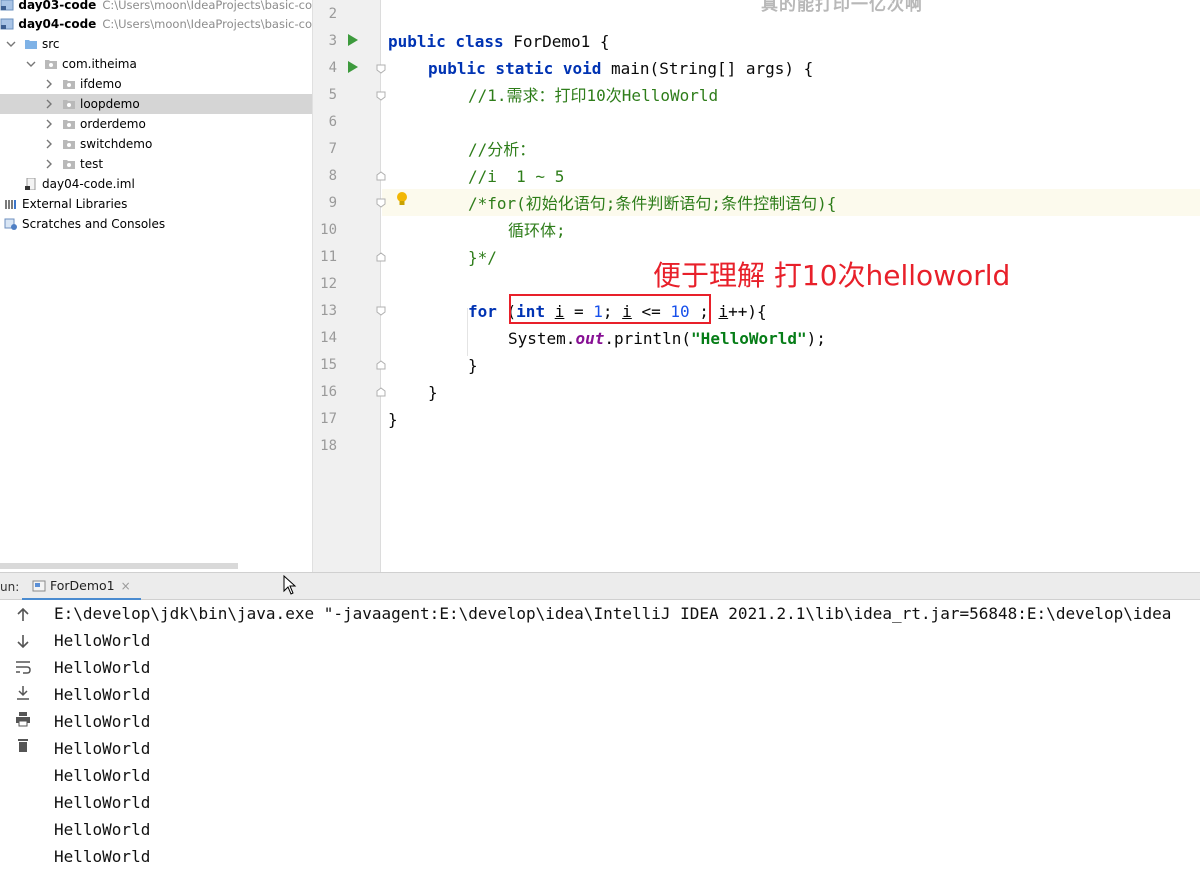  I want to click on line-number: 12, so click(328, 284).